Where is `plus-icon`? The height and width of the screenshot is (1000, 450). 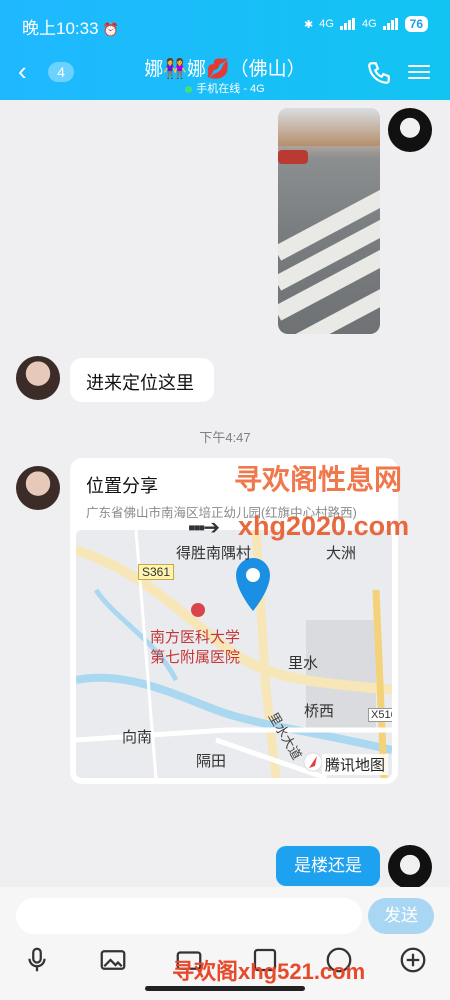 plus-icon is located at coordinates (413, 960).